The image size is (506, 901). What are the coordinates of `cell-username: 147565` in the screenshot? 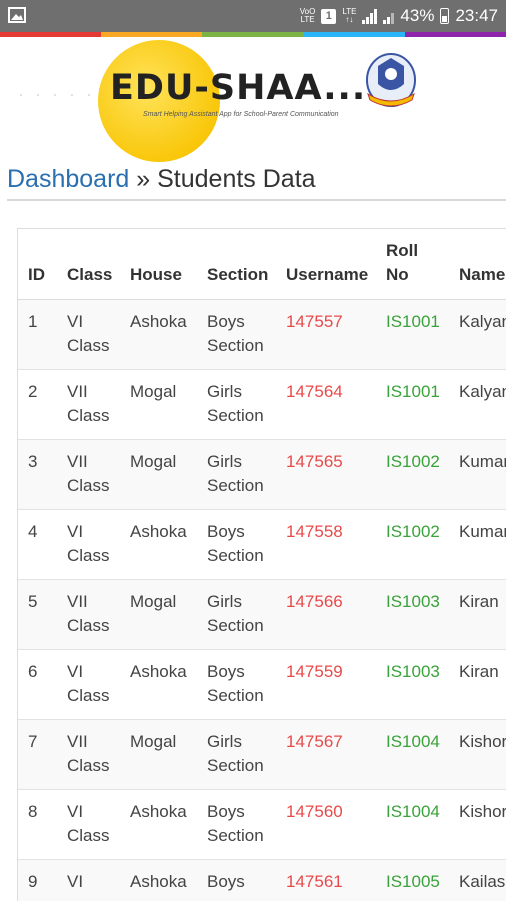 It's located at (314, 461).